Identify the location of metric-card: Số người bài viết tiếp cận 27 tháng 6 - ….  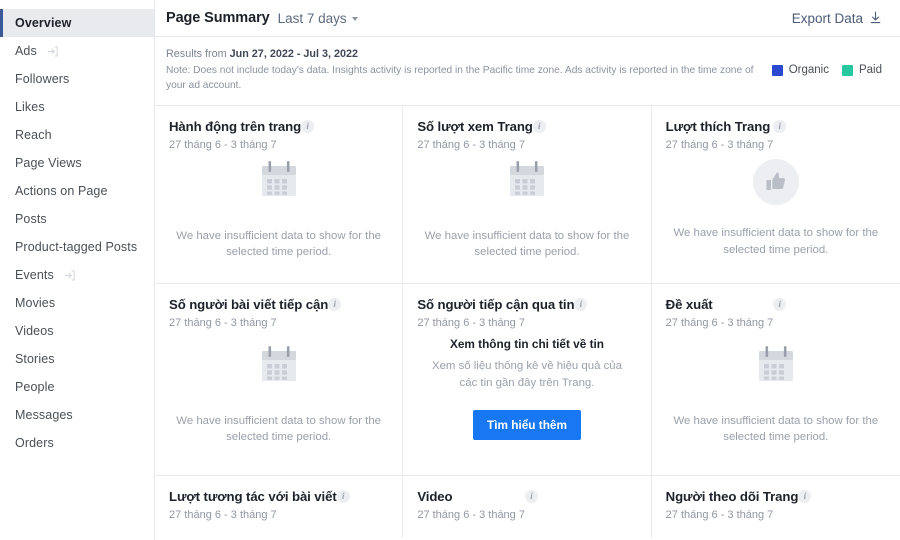
(279, 379).